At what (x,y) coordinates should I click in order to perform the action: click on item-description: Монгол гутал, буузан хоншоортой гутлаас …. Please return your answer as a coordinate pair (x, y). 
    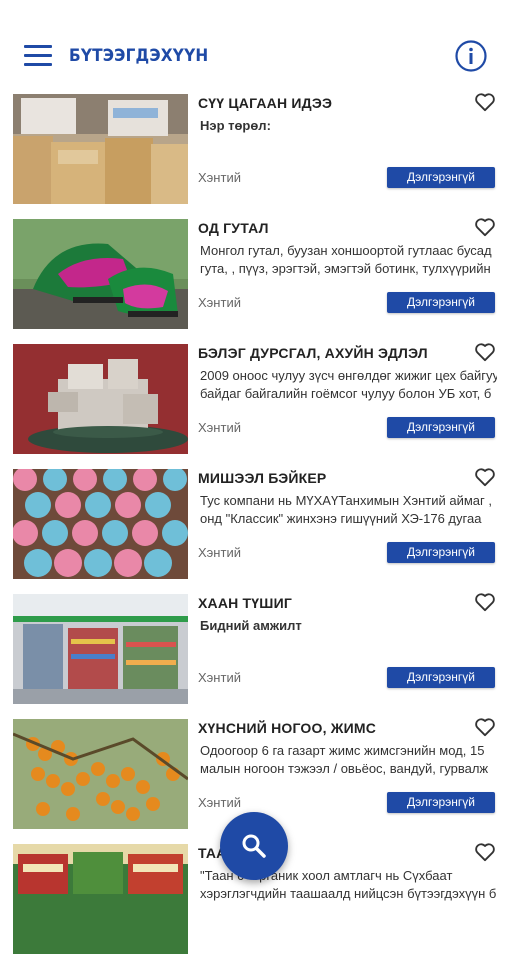
    Looking at the image, I should click on (346, 259).